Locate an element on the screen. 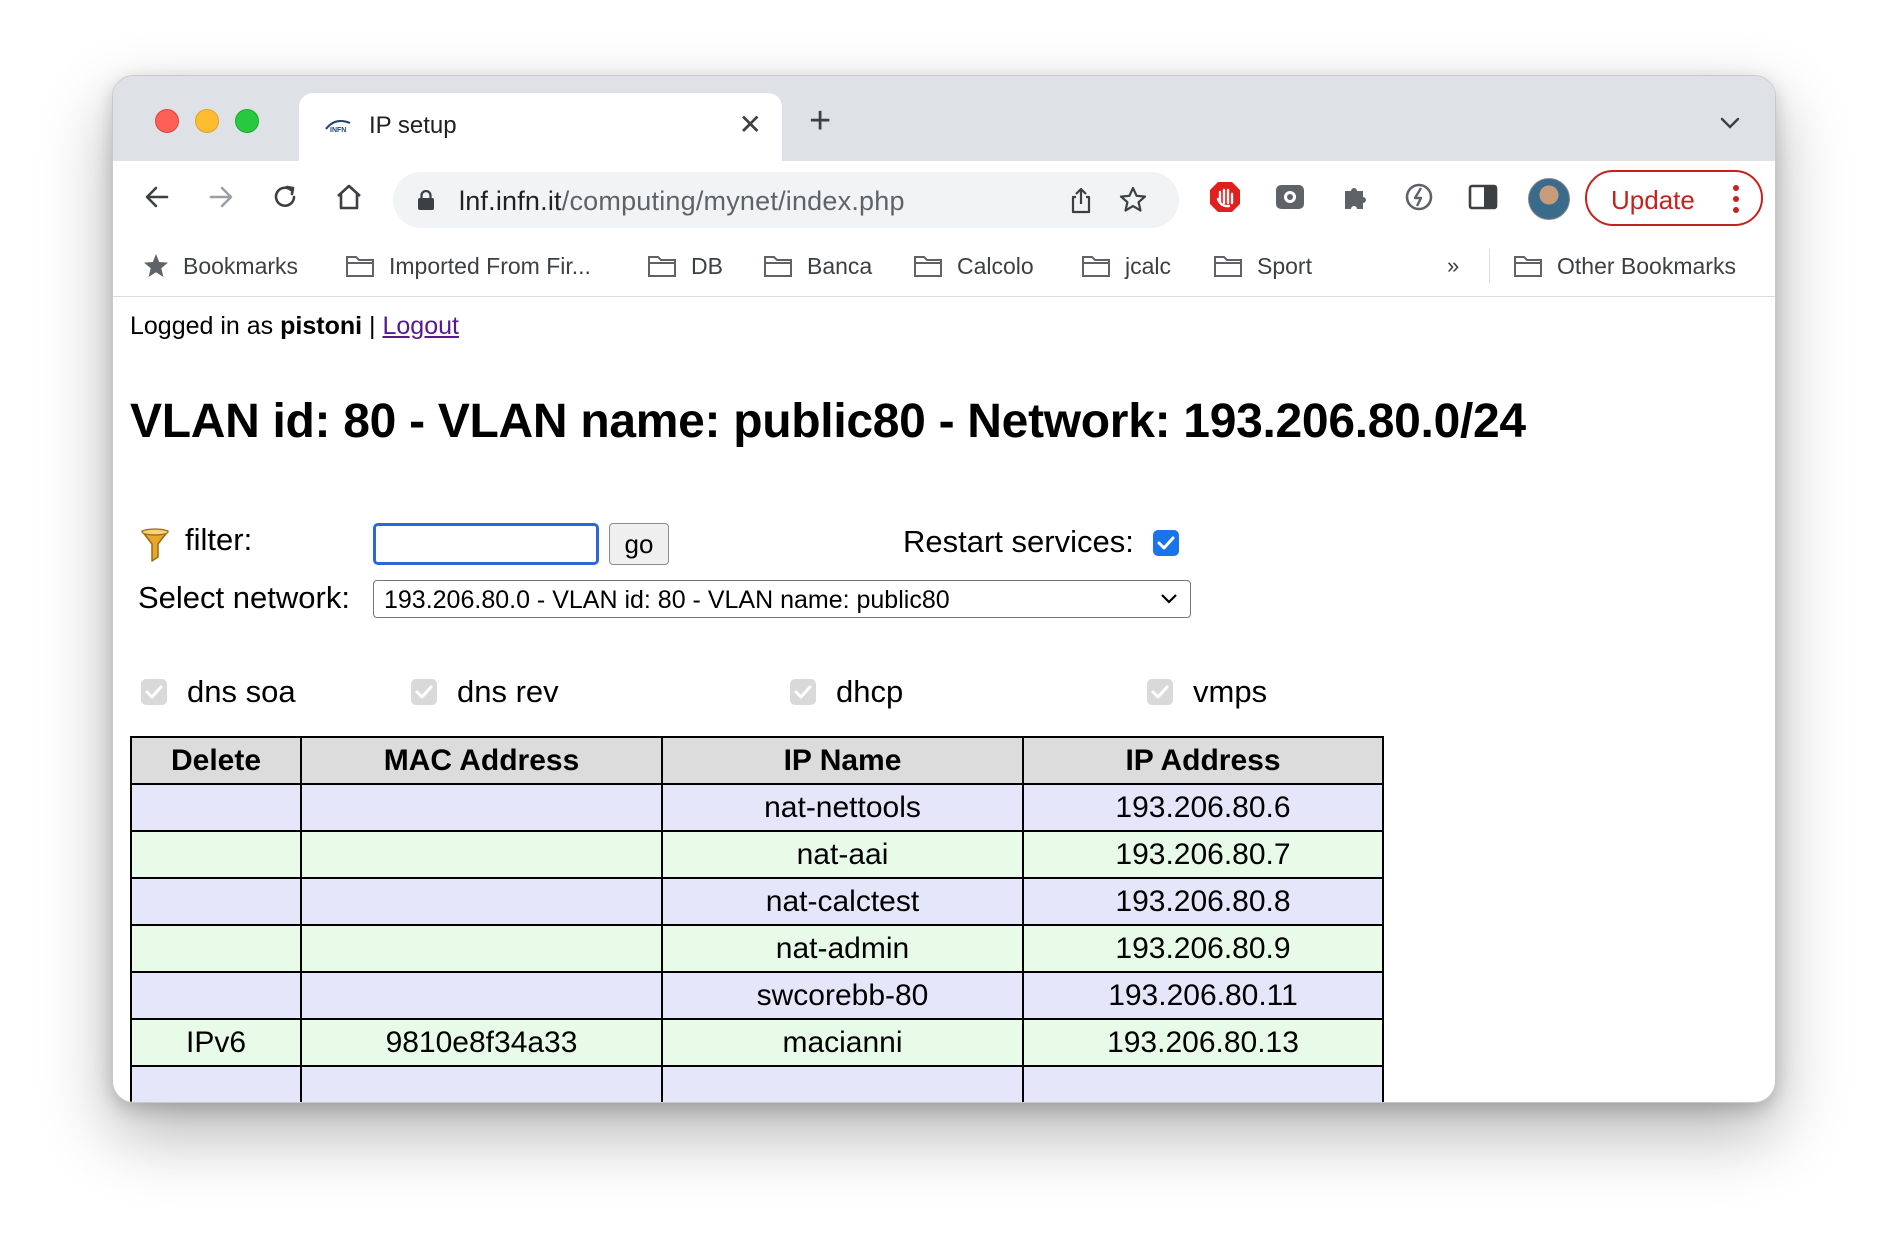 The width and height of the screenshot is (1884, 1248). ip-name-cell: swcorebb-80 is located at coordinates (842, 995).